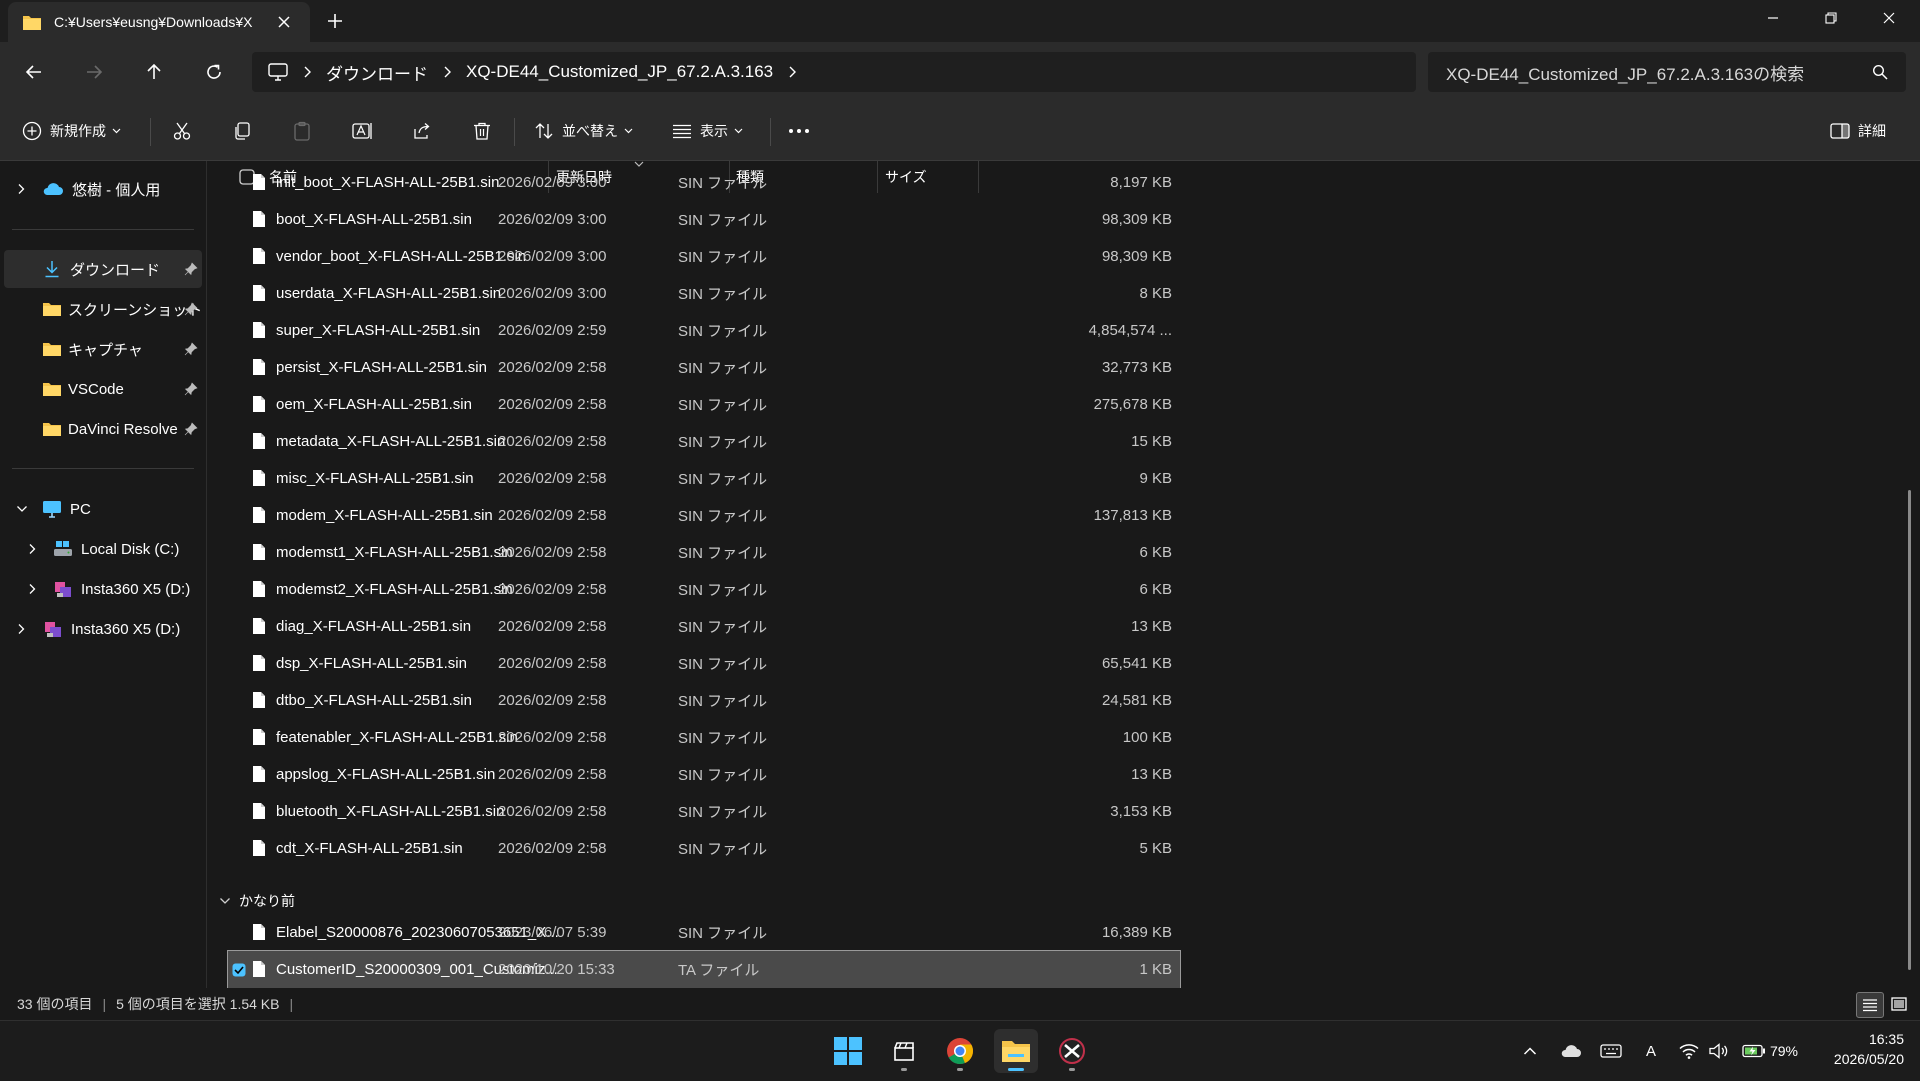  I want to click on up-button, so click(154, 72).